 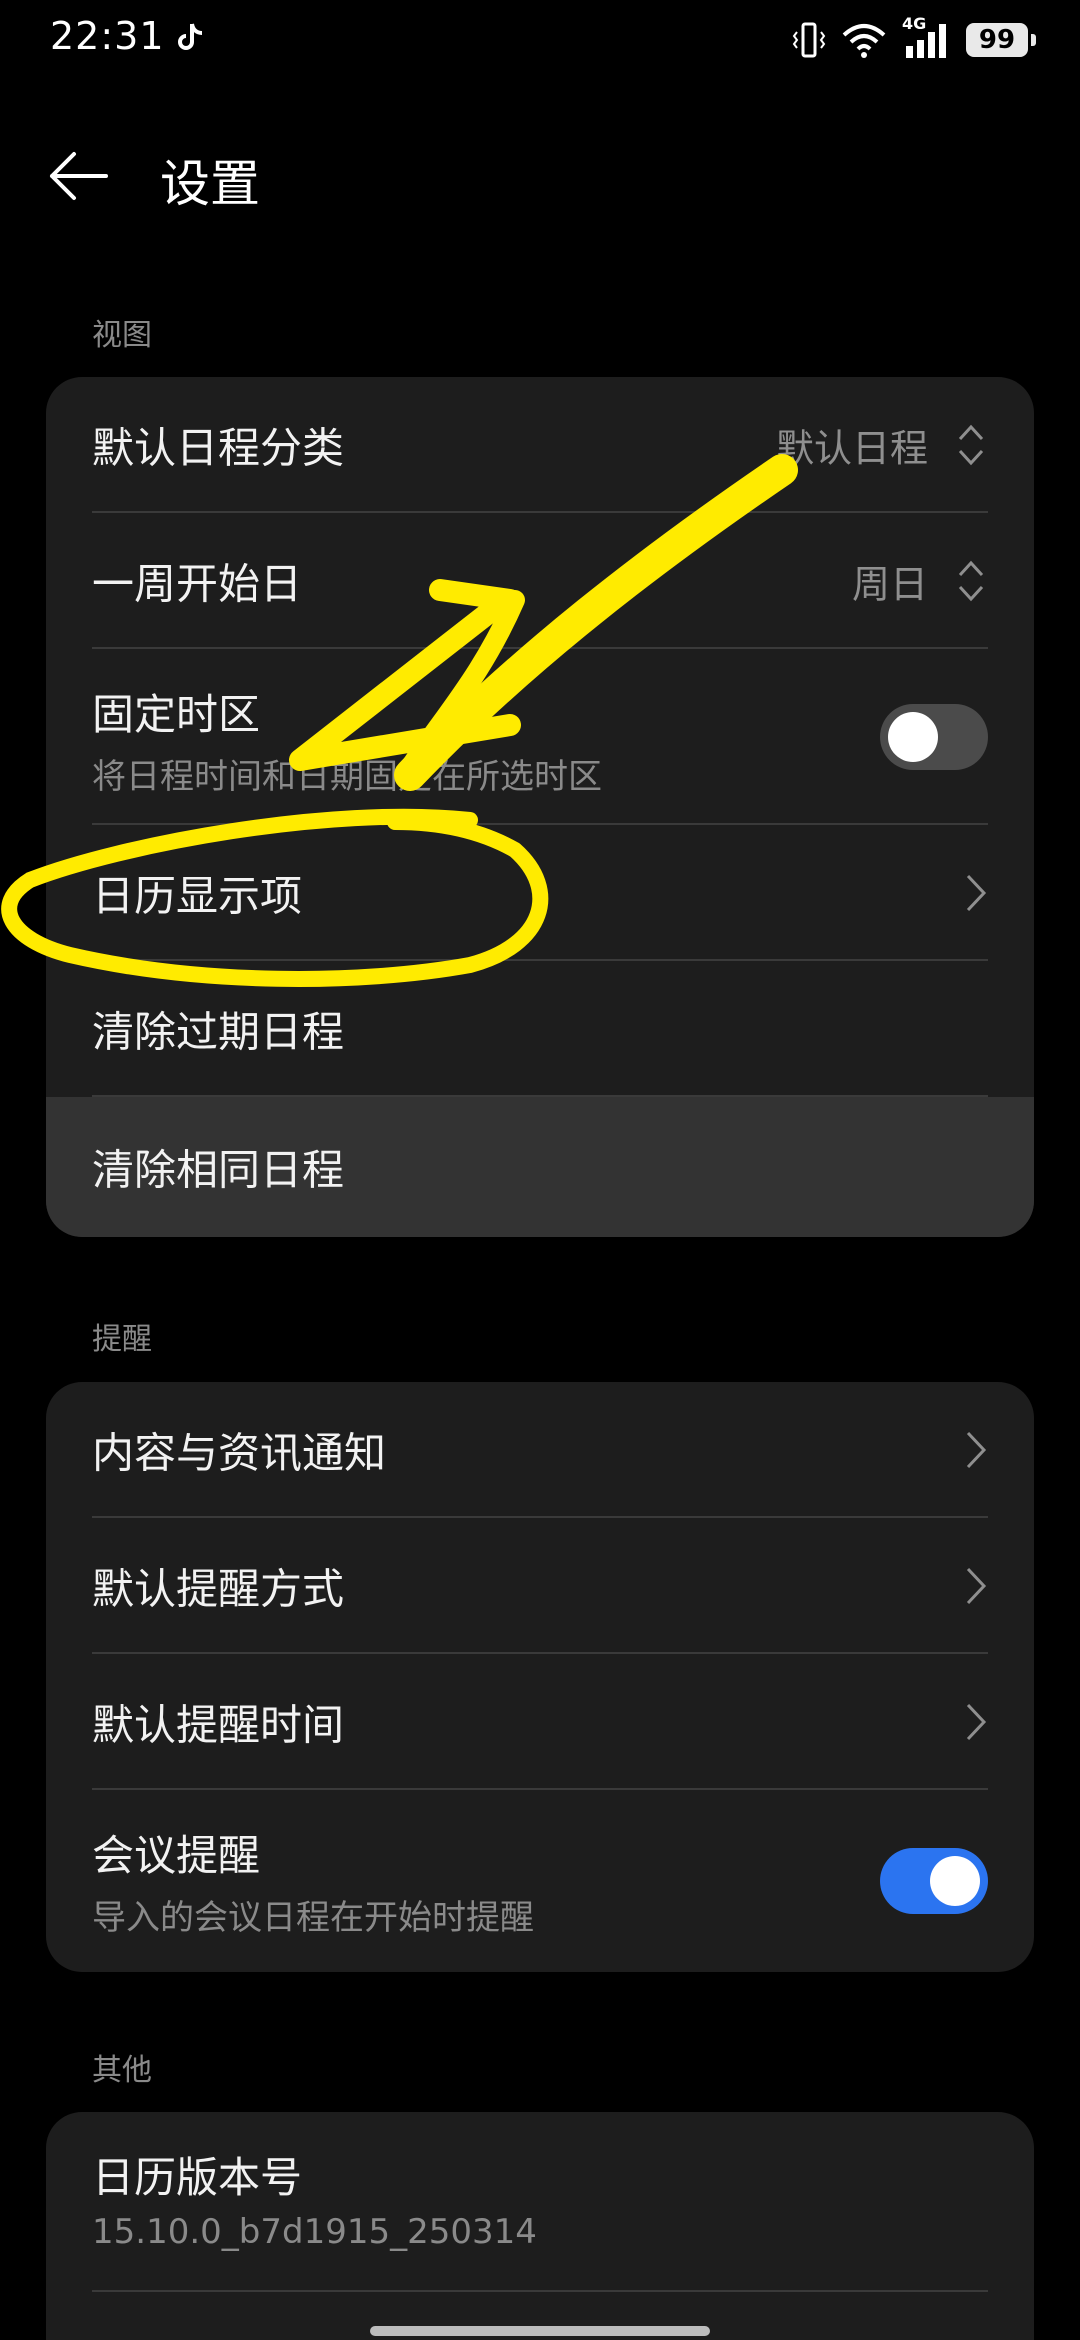 What do you see at coordinates (540, 2291) in the screenshot?
I see `divider` at bounding box center [540, 2291].